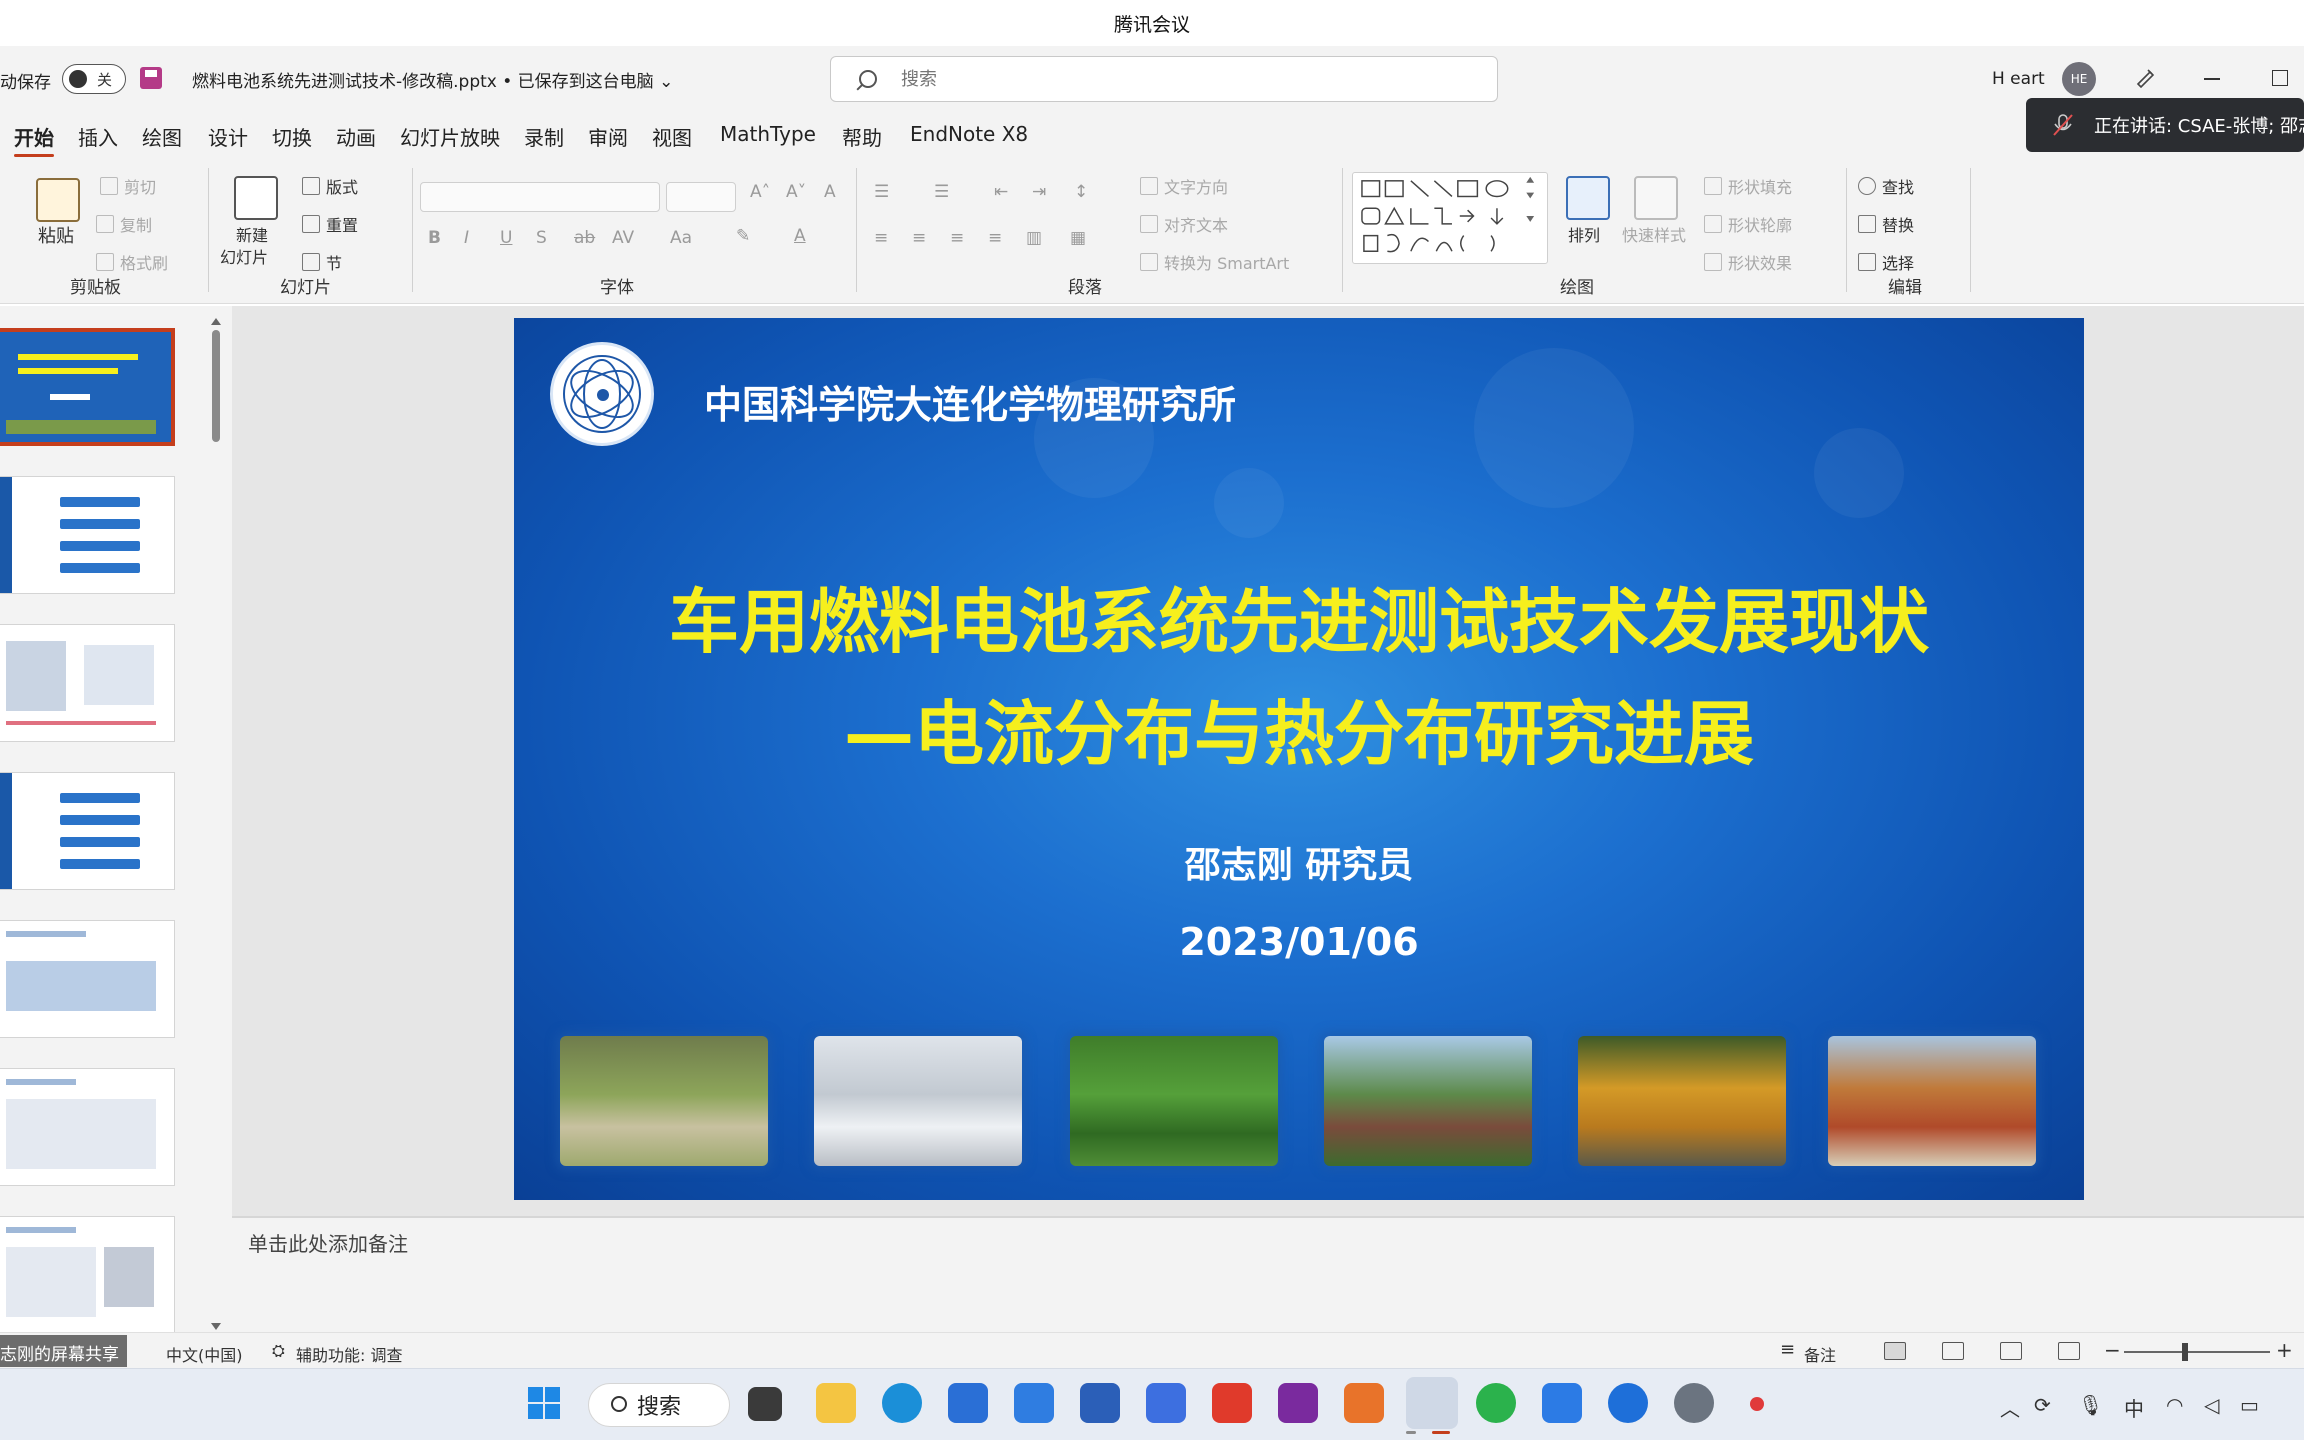 Image resolution: width=2304 pixels, height=1440 pixels. What do you see at coordinates (1656, 198) in the screenshot?
I see `quick-styles-icon` at bounding box center [1656, 198].